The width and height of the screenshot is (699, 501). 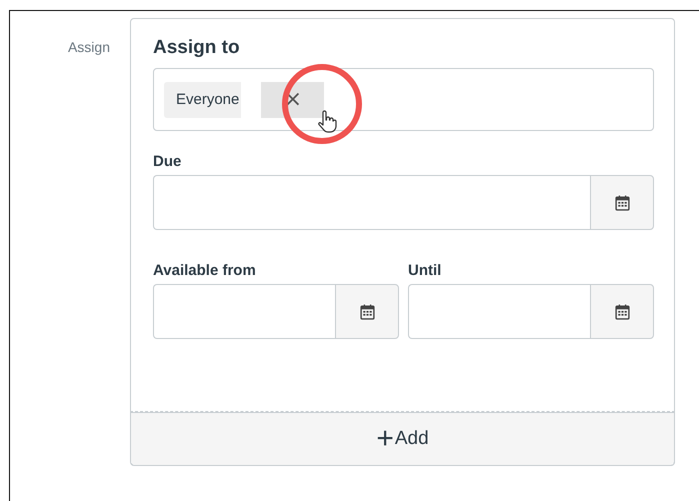 What do you see at coordinates (425, 270) in the screenshot?
I see `field-label: Until` at bounding box center [425, 270].